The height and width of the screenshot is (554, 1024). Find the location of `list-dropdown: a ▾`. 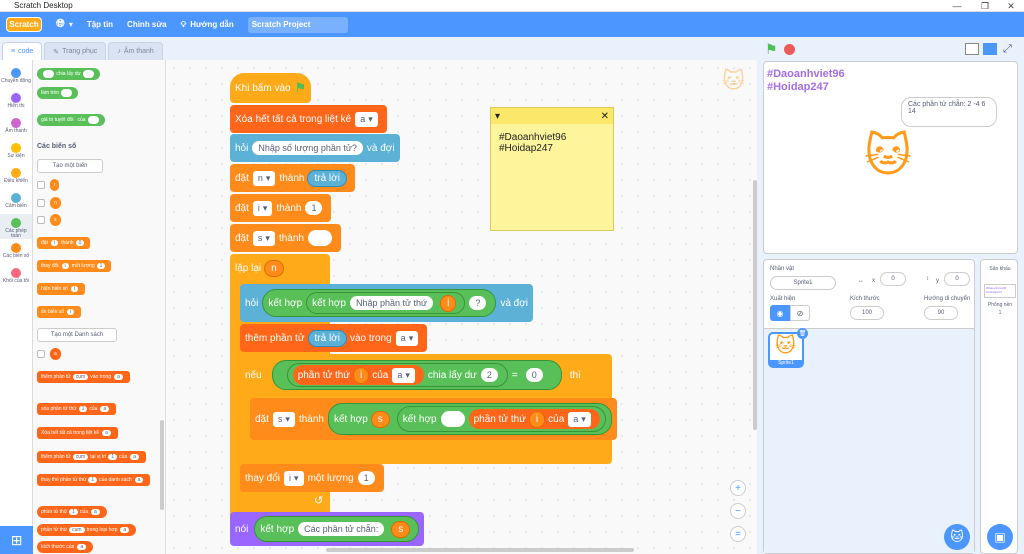

list-dropdown: a ▾ is located at coordinates (407, 338).